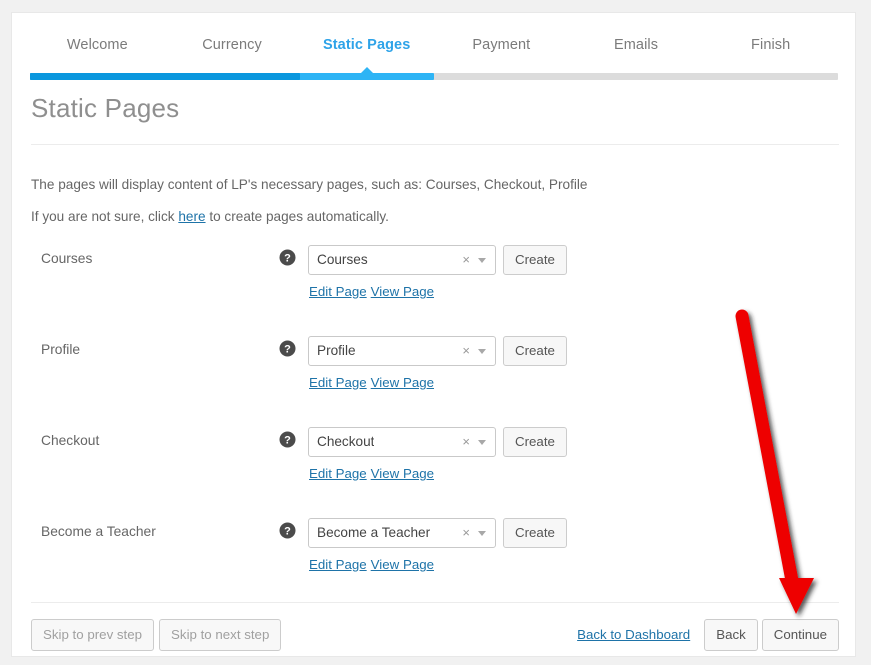 The height and width of the screenshot is (665, 871). Describe the element at coordinates (191, 216) in the screenshot. I see `auto-create-pages-link: here` at that location.